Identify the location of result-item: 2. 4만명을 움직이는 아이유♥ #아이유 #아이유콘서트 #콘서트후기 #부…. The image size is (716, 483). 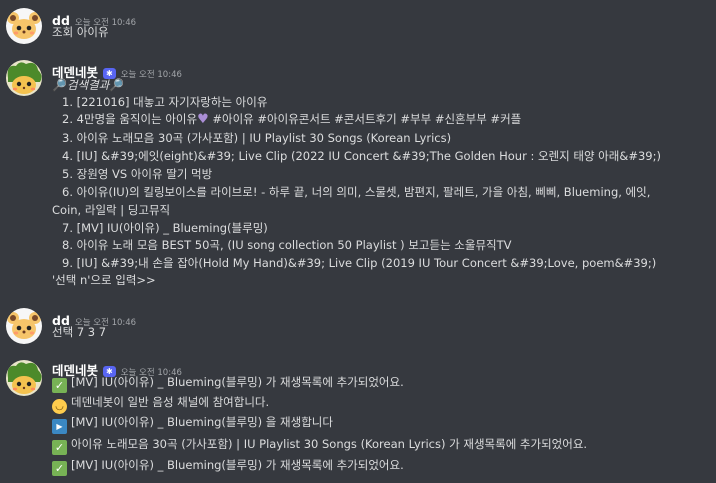
(291, 119).